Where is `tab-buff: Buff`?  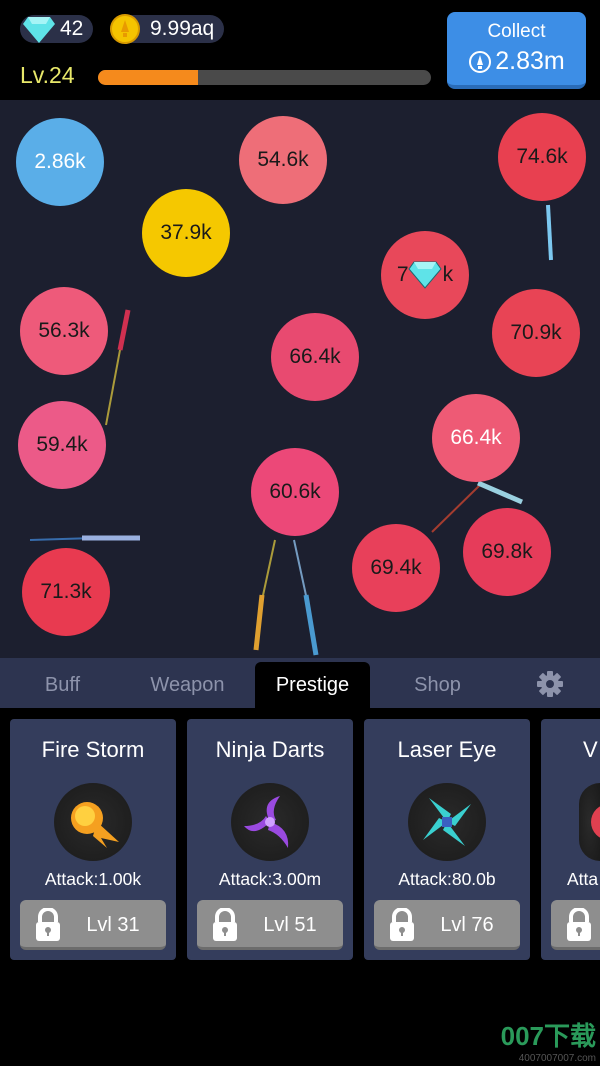 tab-buff: Buff is located at coordinates (62, 683).